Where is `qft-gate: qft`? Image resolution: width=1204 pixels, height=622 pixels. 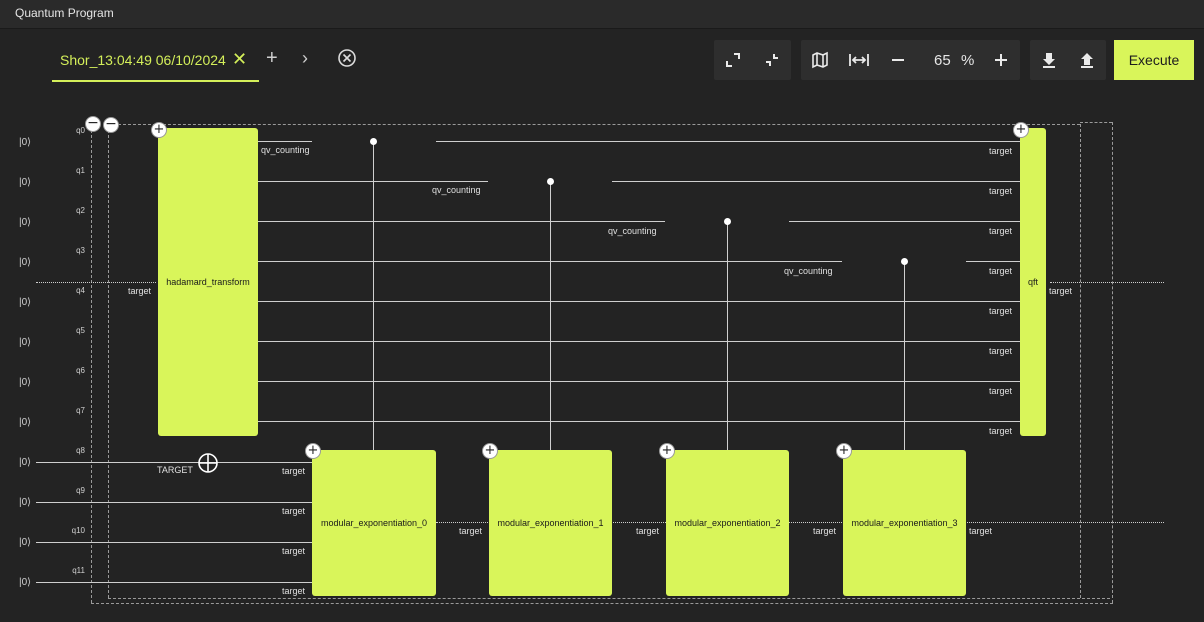
qft-gate: qft is located at coordinates (1033, 282).